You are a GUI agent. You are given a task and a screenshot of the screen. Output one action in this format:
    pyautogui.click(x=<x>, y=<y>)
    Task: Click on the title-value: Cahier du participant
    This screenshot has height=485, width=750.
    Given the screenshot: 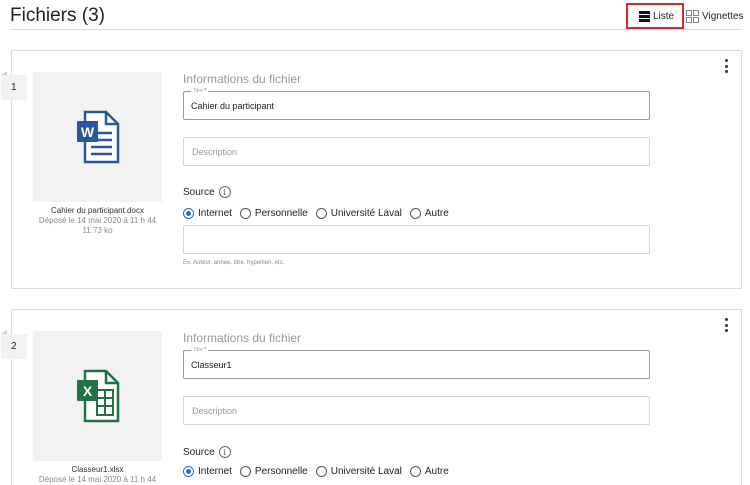 What is the action you would take?
    pyautogui.click(x=233, y=106)
    